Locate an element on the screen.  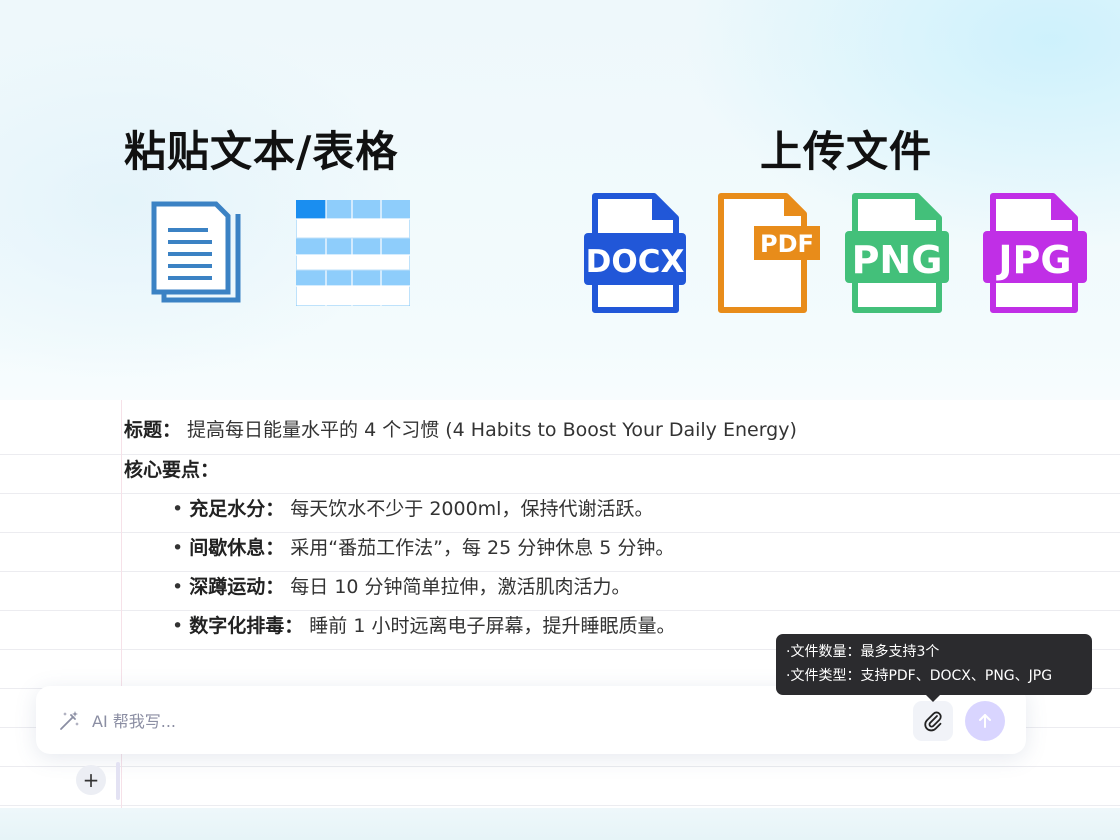
bullet-text: 睡前 1 小时远离电子屏幕，提升睡眠质量。 is located at coordinates (489, 626).